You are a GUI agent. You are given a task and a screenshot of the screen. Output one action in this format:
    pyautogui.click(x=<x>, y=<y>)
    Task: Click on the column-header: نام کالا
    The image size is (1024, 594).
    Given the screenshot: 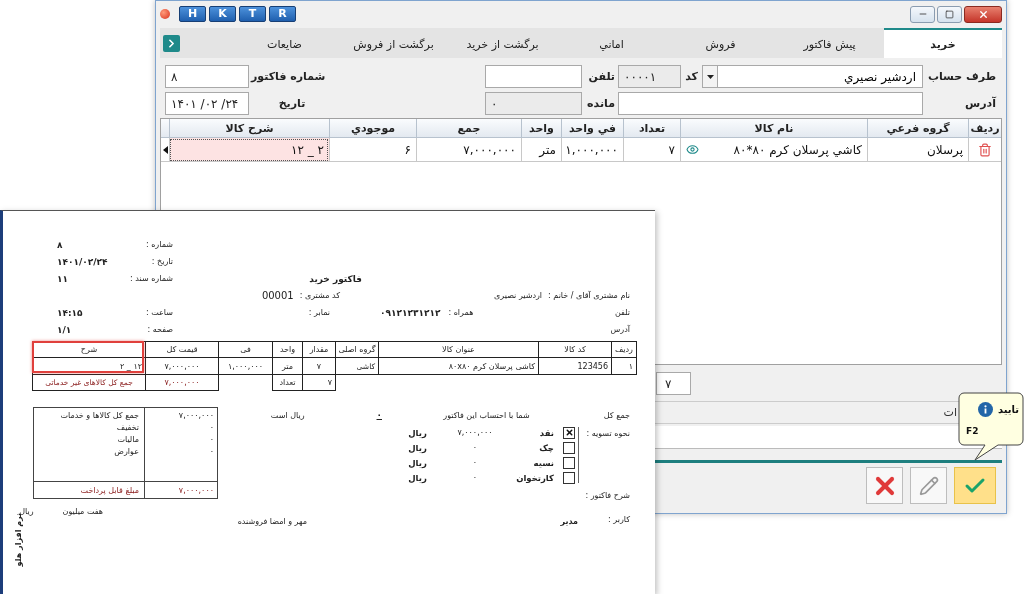 What is the action you would take?
    pyautogui.click(x=773, y=128)
    